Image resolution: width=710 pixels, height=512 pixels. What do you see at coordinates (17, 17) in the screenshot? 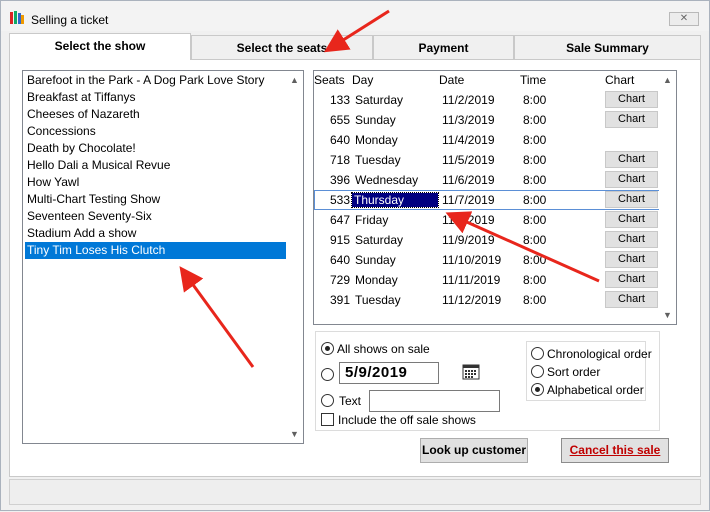
I see `app-icon` at bounding box center [17, 17].